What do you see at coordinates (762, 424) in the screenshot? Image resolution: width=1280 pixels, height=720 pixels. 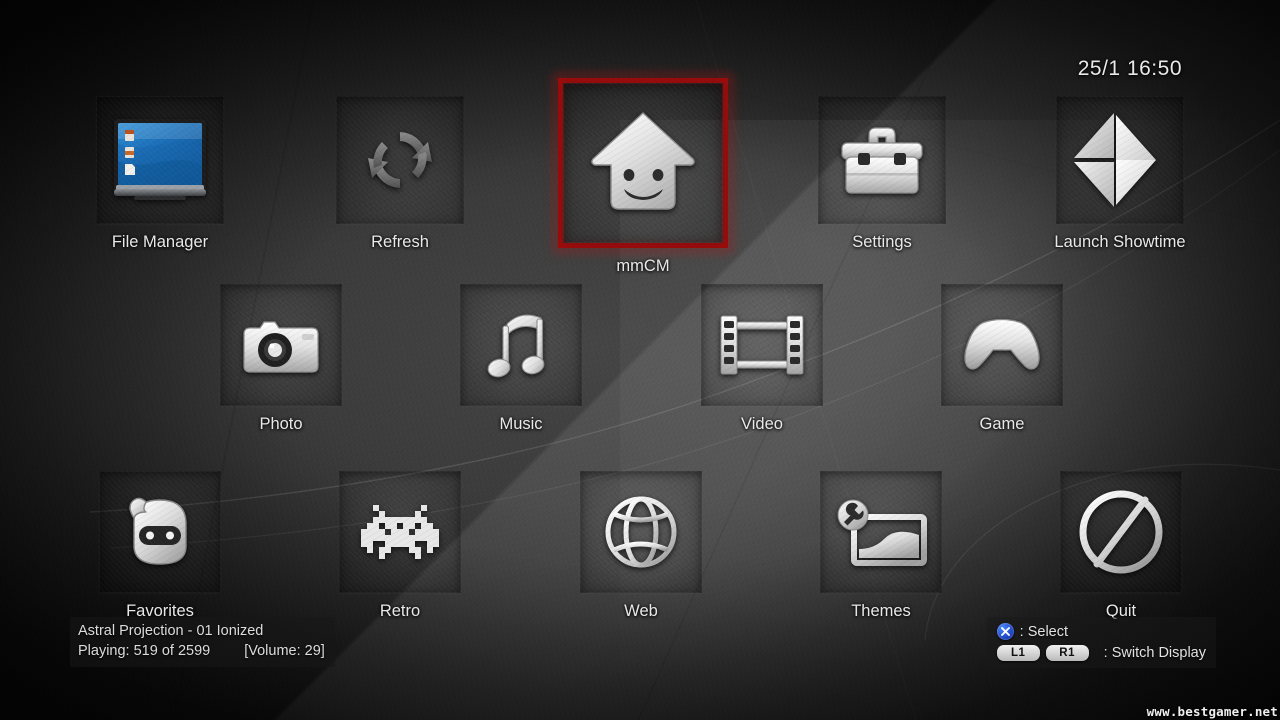 I see `tile-label: Video` at bounding box center [762, 424].